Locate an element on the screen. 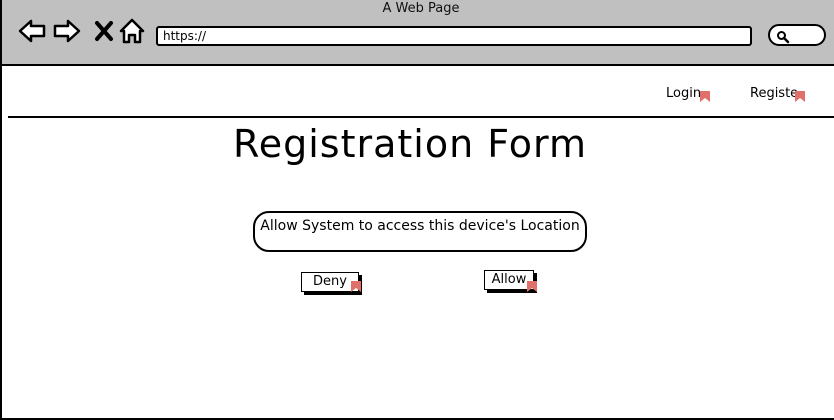 This screenshot has height=420, width=834. register-link: Registe is located at coordinates (774, 93).